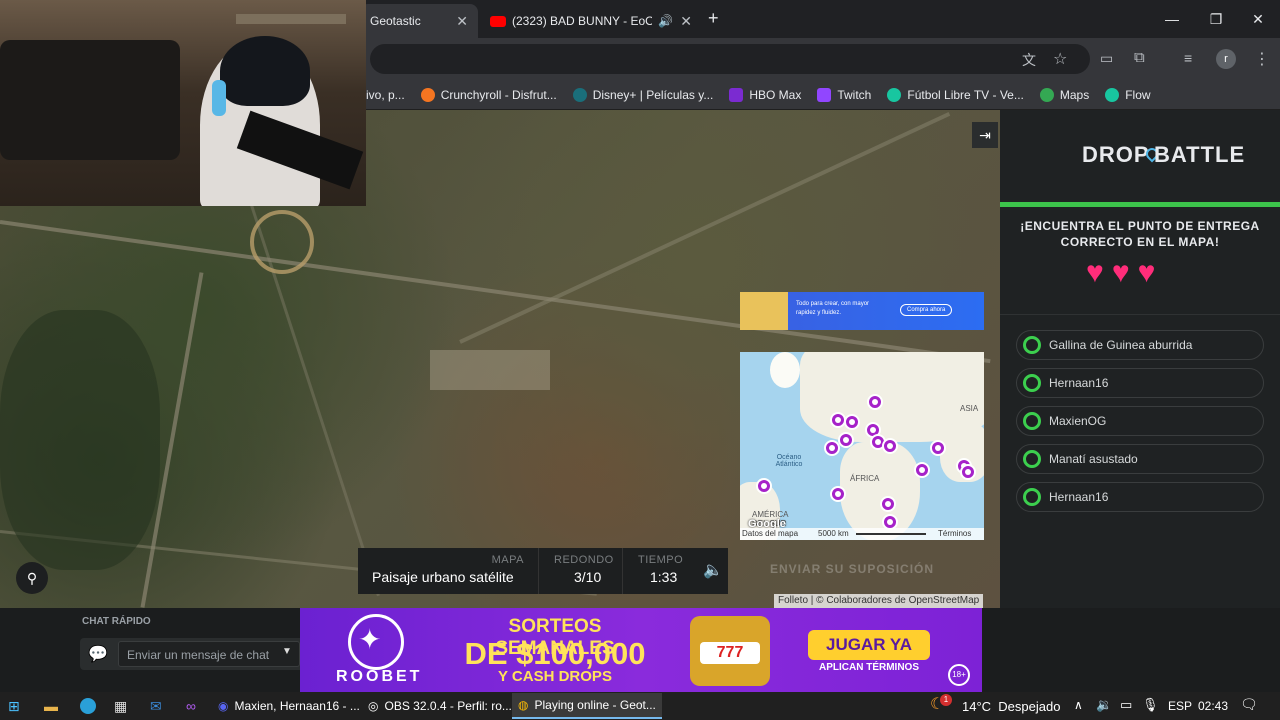 The height and width of the screenshot is (720, 1280). What do you see at coordinates (209, 654) in the screenshot?
I see `chat-input: Enviar un mensaje de chat` at bounding box center [209, 654].